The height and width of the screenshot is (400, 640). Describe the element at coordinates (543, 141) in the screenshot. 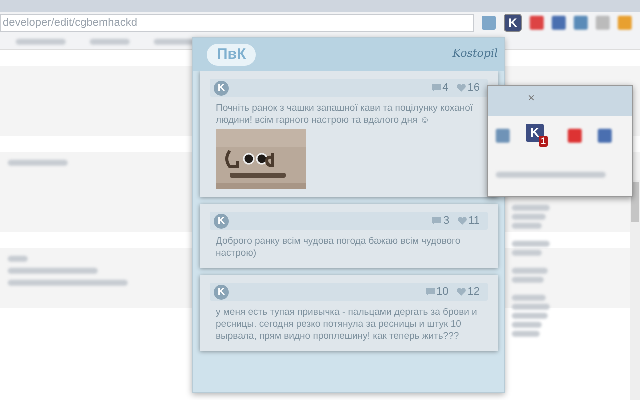

I see `notification-count: 1` at that location.